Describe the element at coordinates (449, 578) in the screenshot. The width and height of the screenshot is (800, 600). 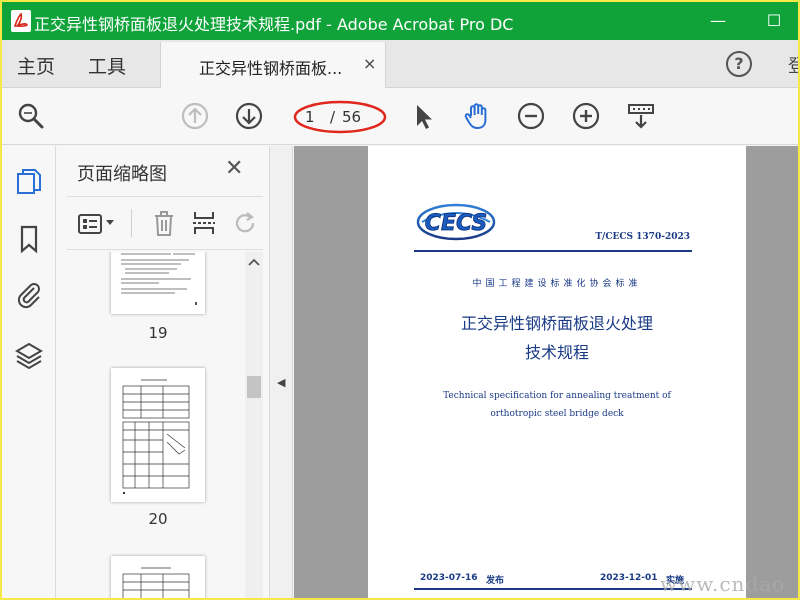
I see `issue-date: 2023-07-16` at that location.